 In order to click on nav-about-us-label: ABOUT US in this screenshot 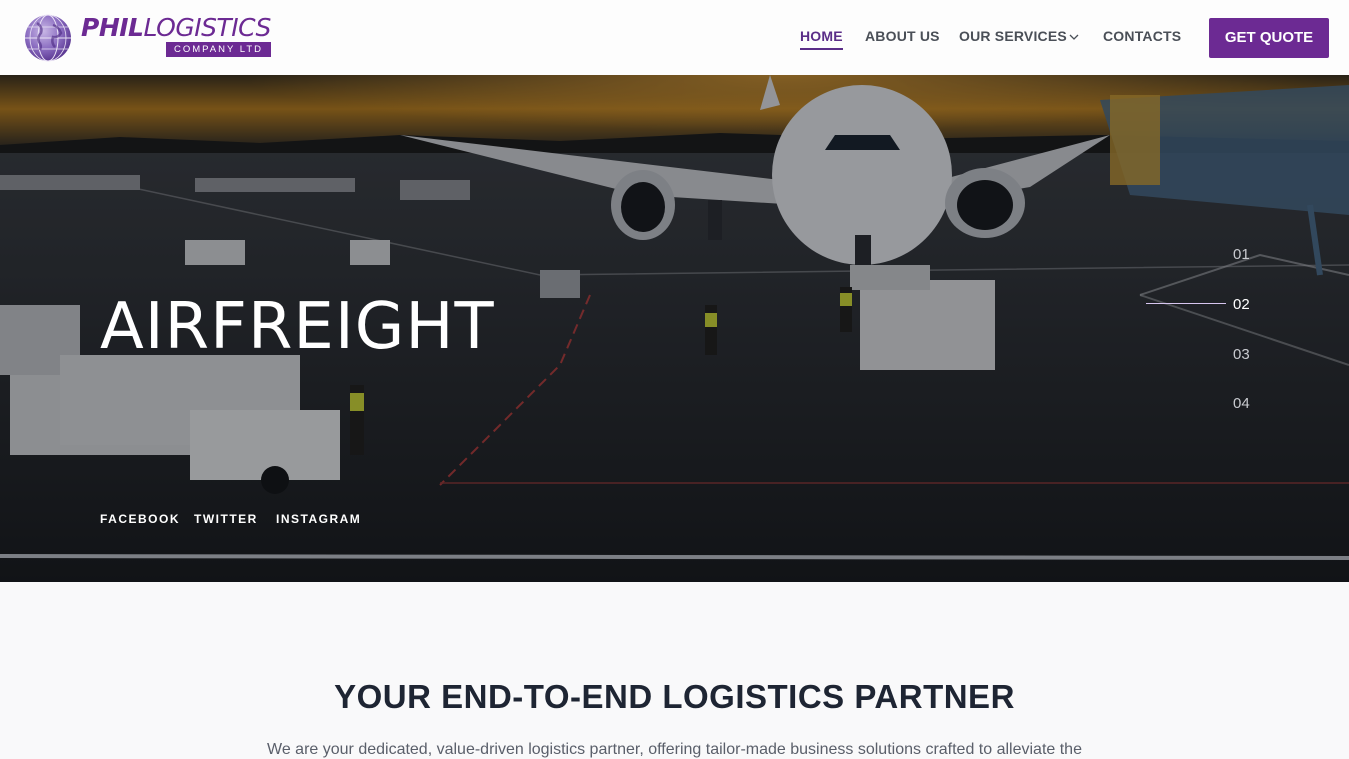, I will do `click(902, 36)`.